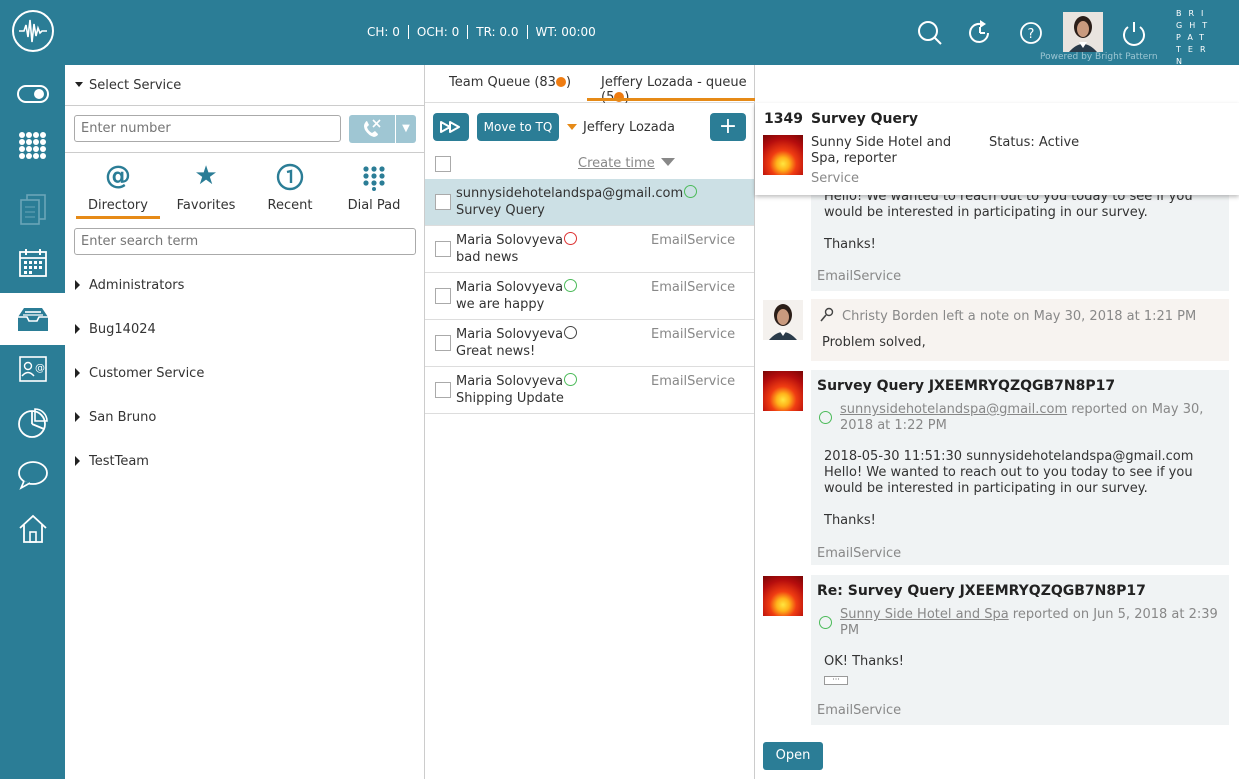  What do you see at coordinates (1195, 37) in the screenshot?
I see `brand-text: BRIGHTPATTERN` at bounding box center [1195, 37].